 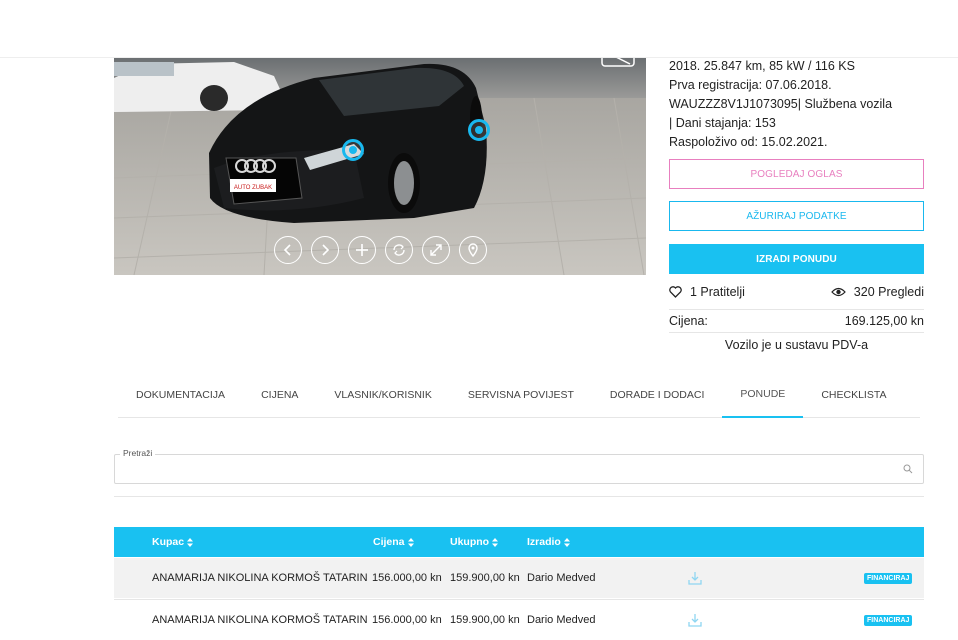 I want to click on next-photo-button, so click(x=325, y=250).